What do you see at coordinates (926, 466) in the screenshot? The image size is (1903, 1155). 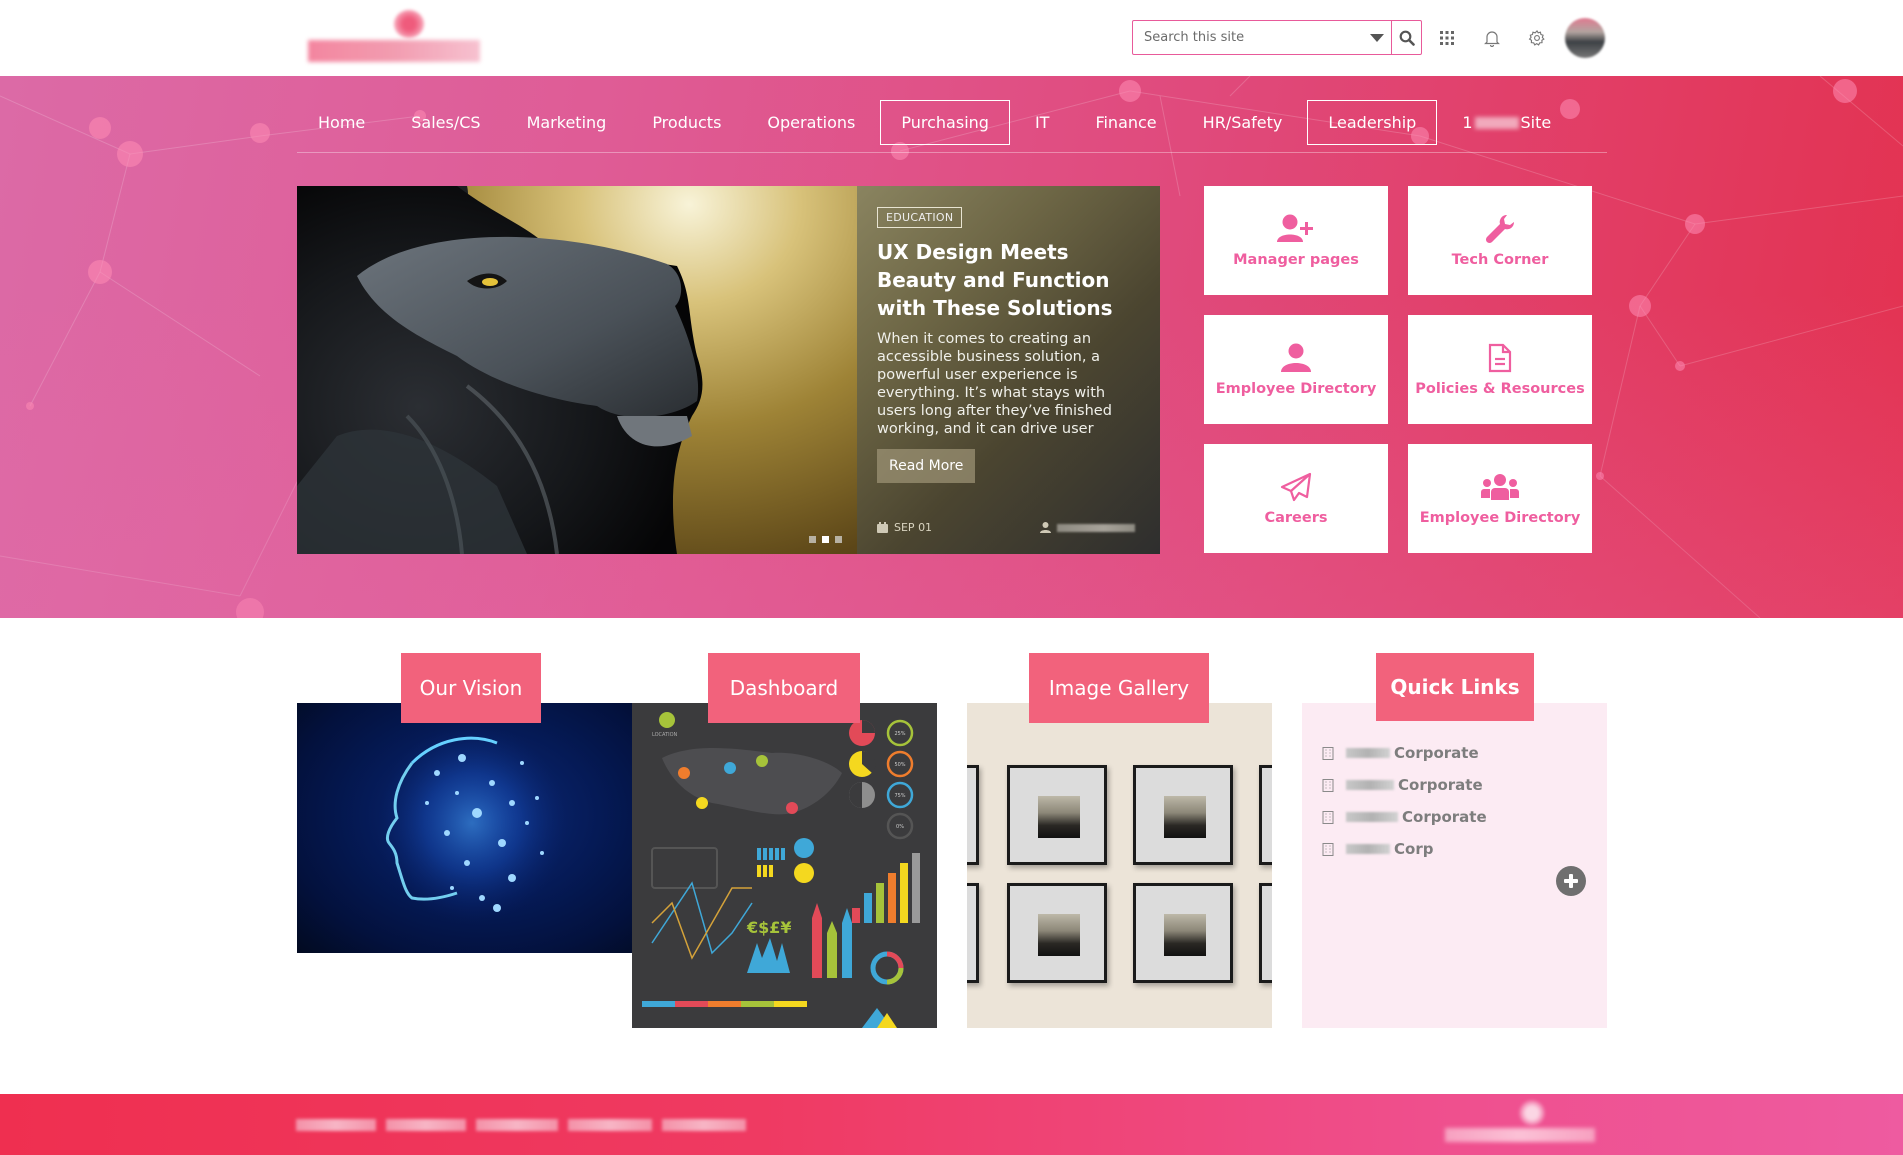 I see `read-more-button: Read More` at bounding box center [926, 466].